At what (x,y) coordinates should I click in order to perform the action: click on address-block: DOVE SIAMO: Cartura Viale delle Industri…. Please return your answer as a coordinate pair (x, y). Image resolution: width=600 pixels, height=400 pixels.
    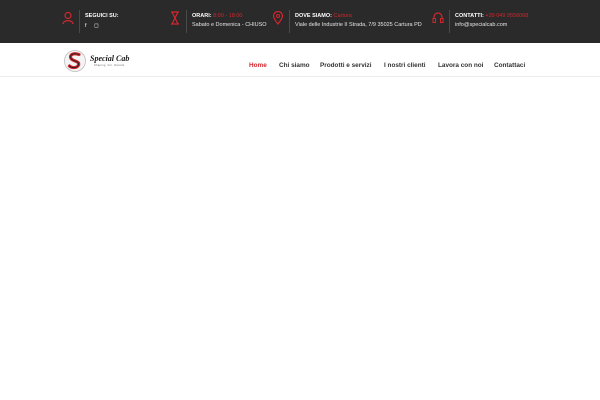
    Looking at the image, I should click on (352, 22).